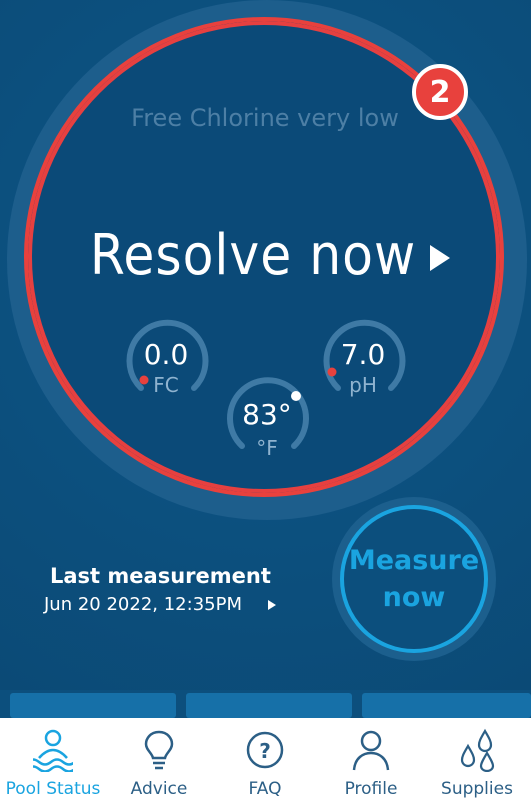 The image size is (531, 800). I want to click on nav-item-profile: Profile, so click(371, 759).